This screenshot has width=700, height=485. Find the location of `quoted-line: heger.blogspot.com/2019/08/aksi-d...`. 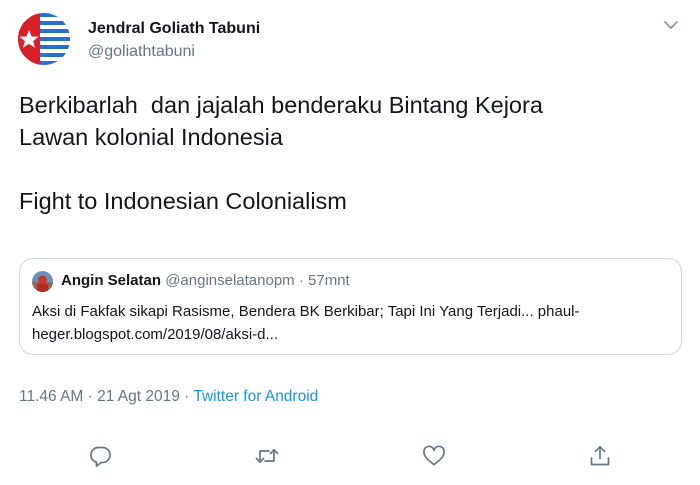

quoted-line: heger.blogspot.com/2019/08/aksi-d... is located at coordinates (155, 334).